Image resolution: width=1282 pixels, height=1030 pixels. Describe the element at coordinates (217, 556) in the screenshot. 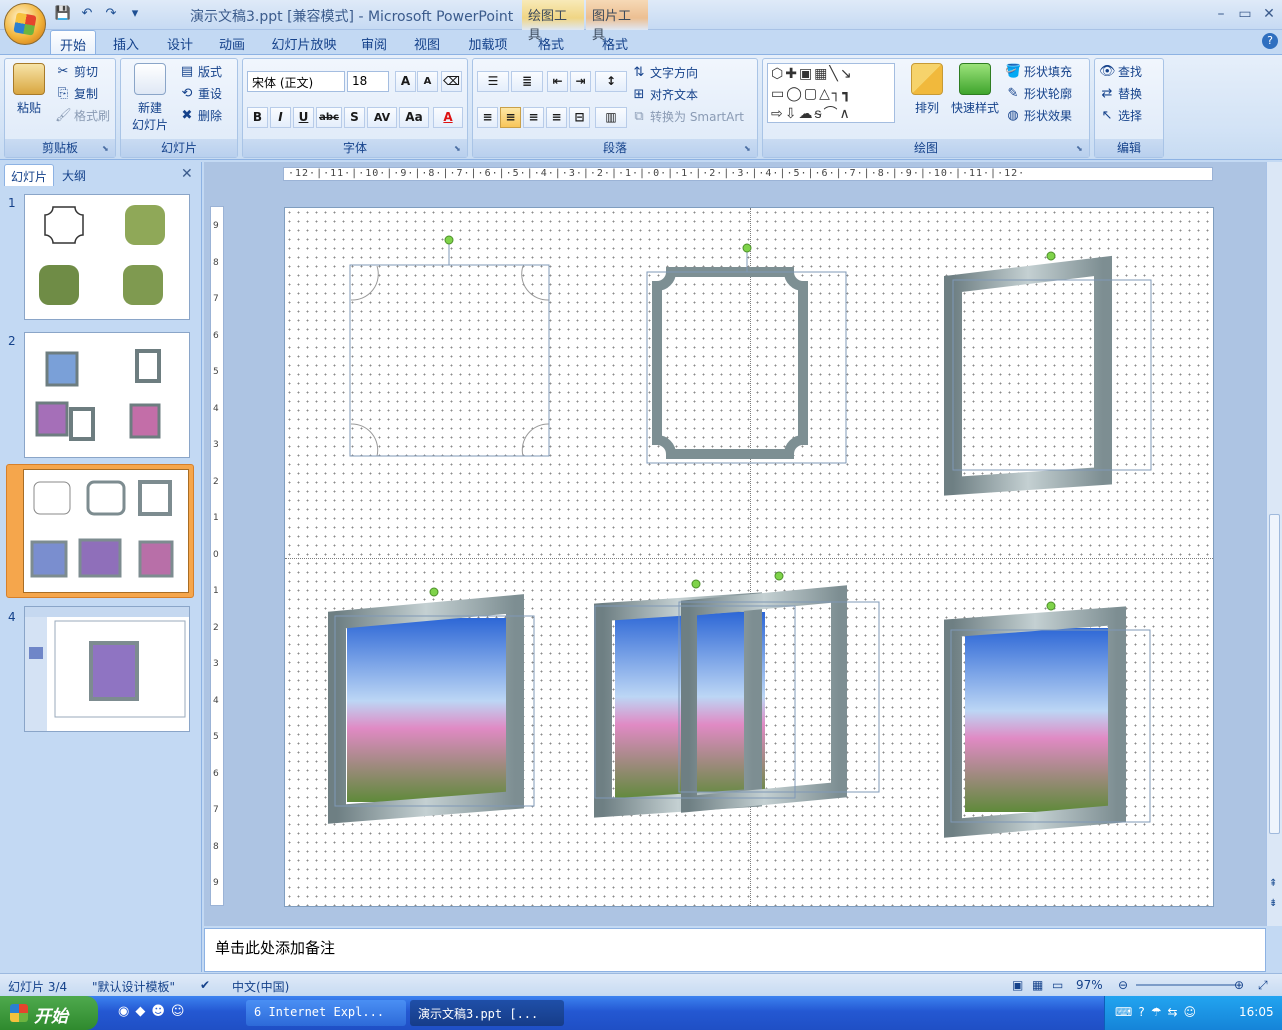

I see `vertical-ruler: 9 8 7 6 5 4 3 2 1 0 1 2 3 4 5 6 7 8 9` at that location.